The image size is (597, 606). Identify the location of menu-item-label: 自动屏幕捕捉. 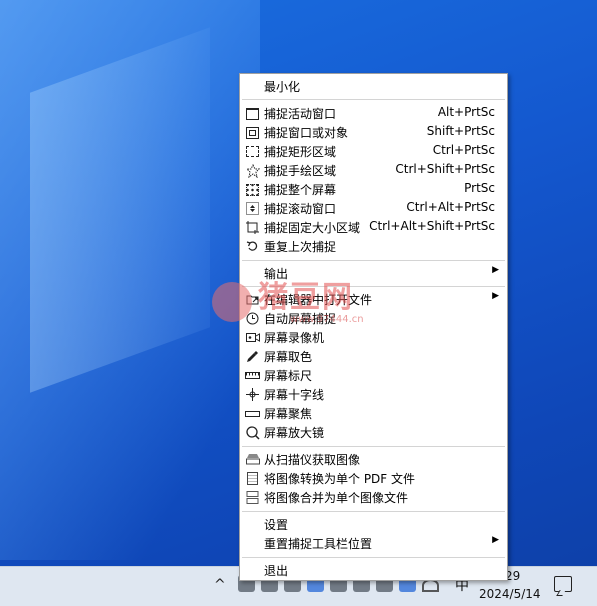
(300, 319).